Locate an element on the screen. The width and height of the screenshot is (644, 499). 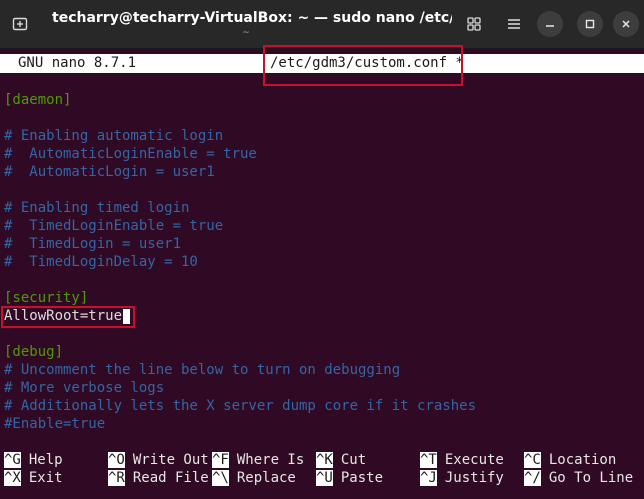
new-tab-icon is located at coordinates (20, 24).